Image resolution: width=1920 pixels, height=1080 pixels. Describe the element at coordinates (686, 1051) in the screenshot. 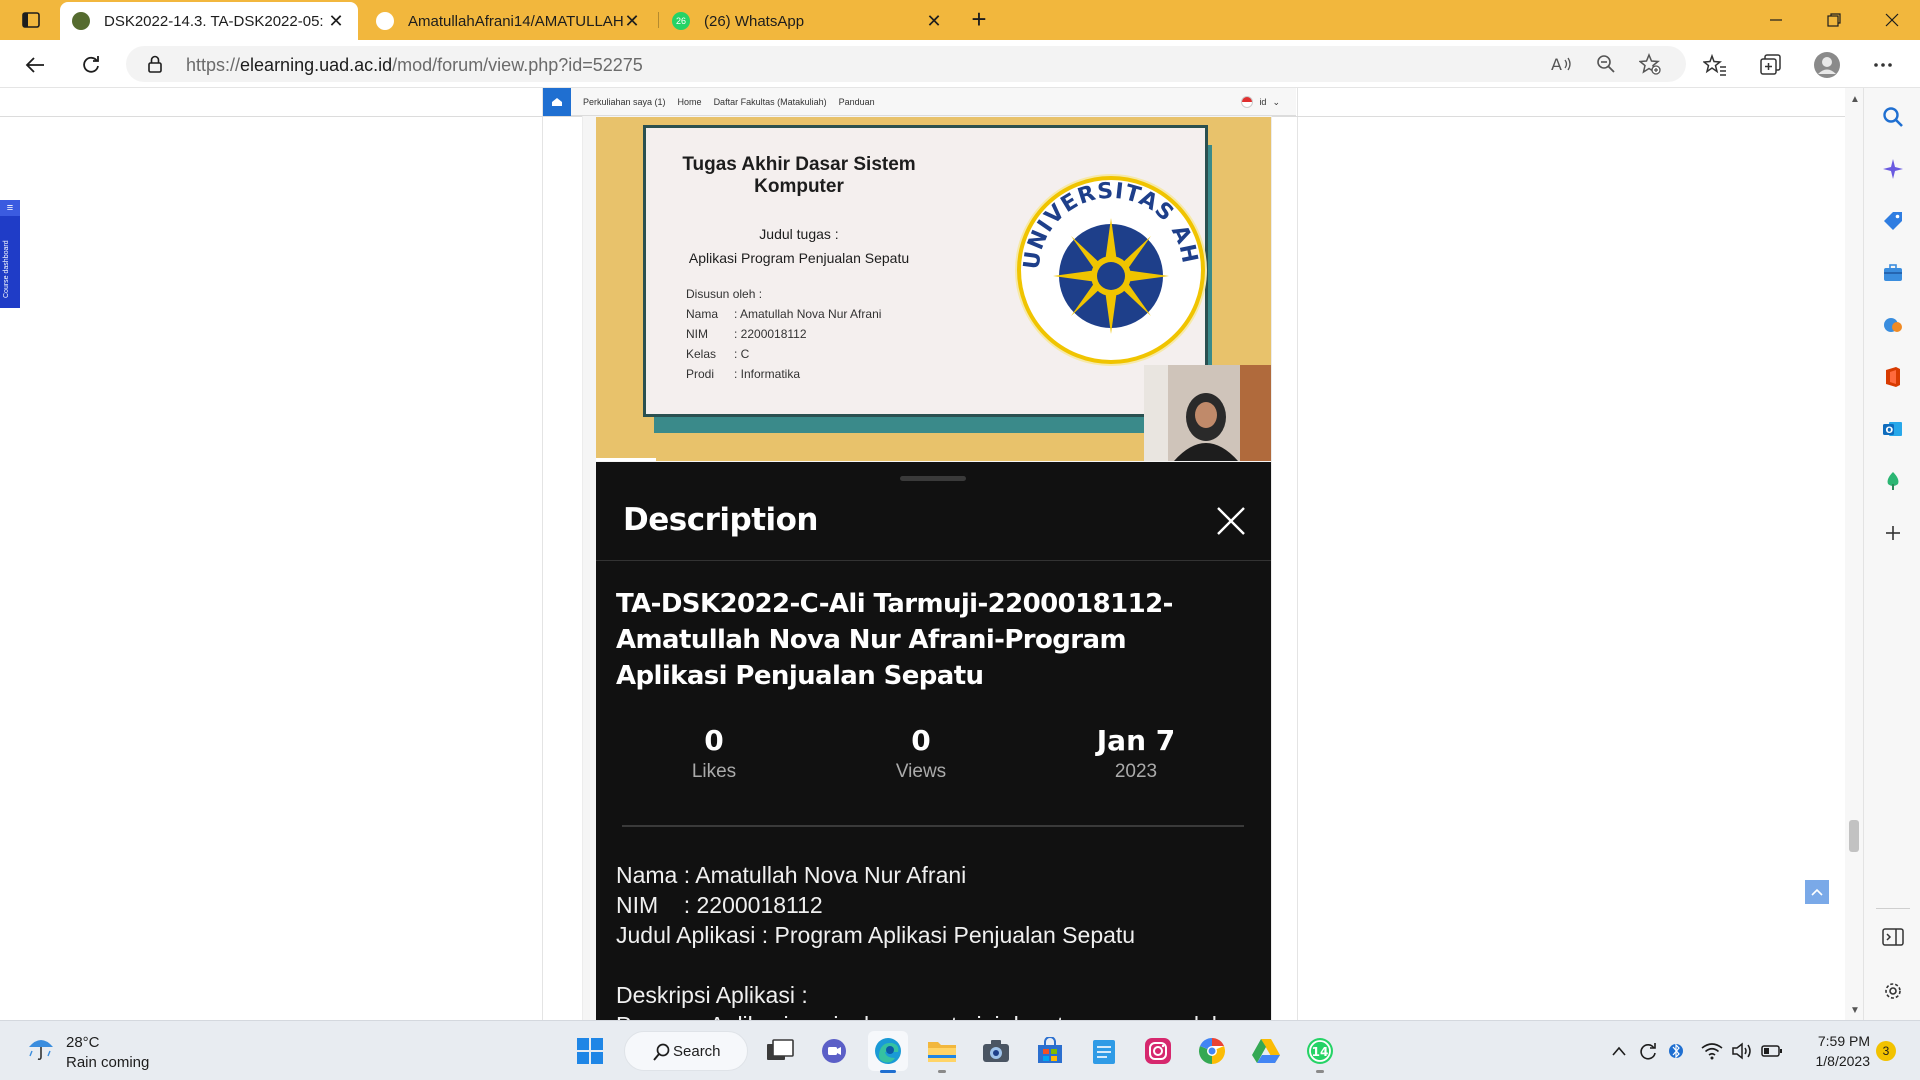

I see `taskbar-search: Search` at that location.